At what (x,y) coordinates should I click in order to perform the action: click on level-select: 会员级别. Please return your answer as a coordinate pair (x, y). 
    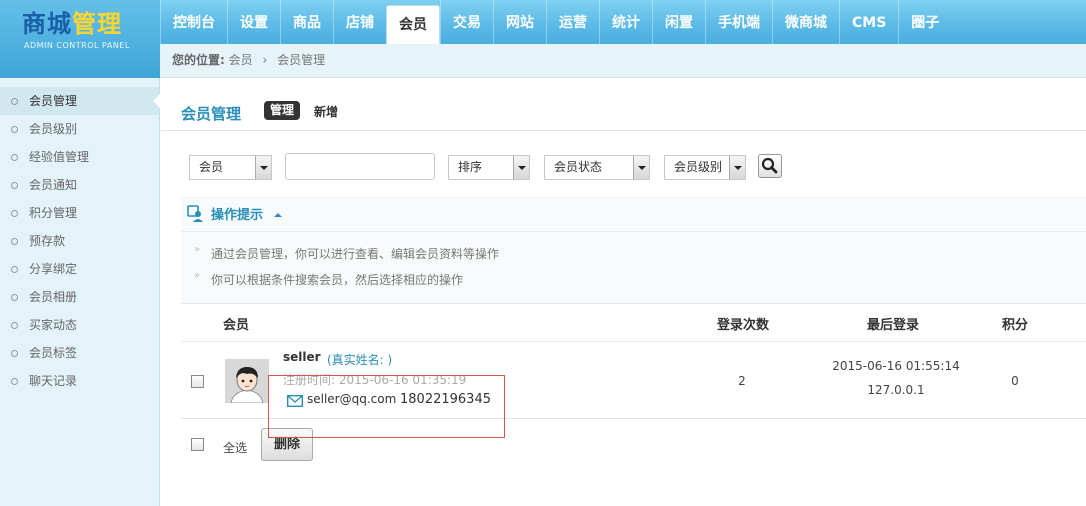
    Looking at the image, I should click on (705, 167).